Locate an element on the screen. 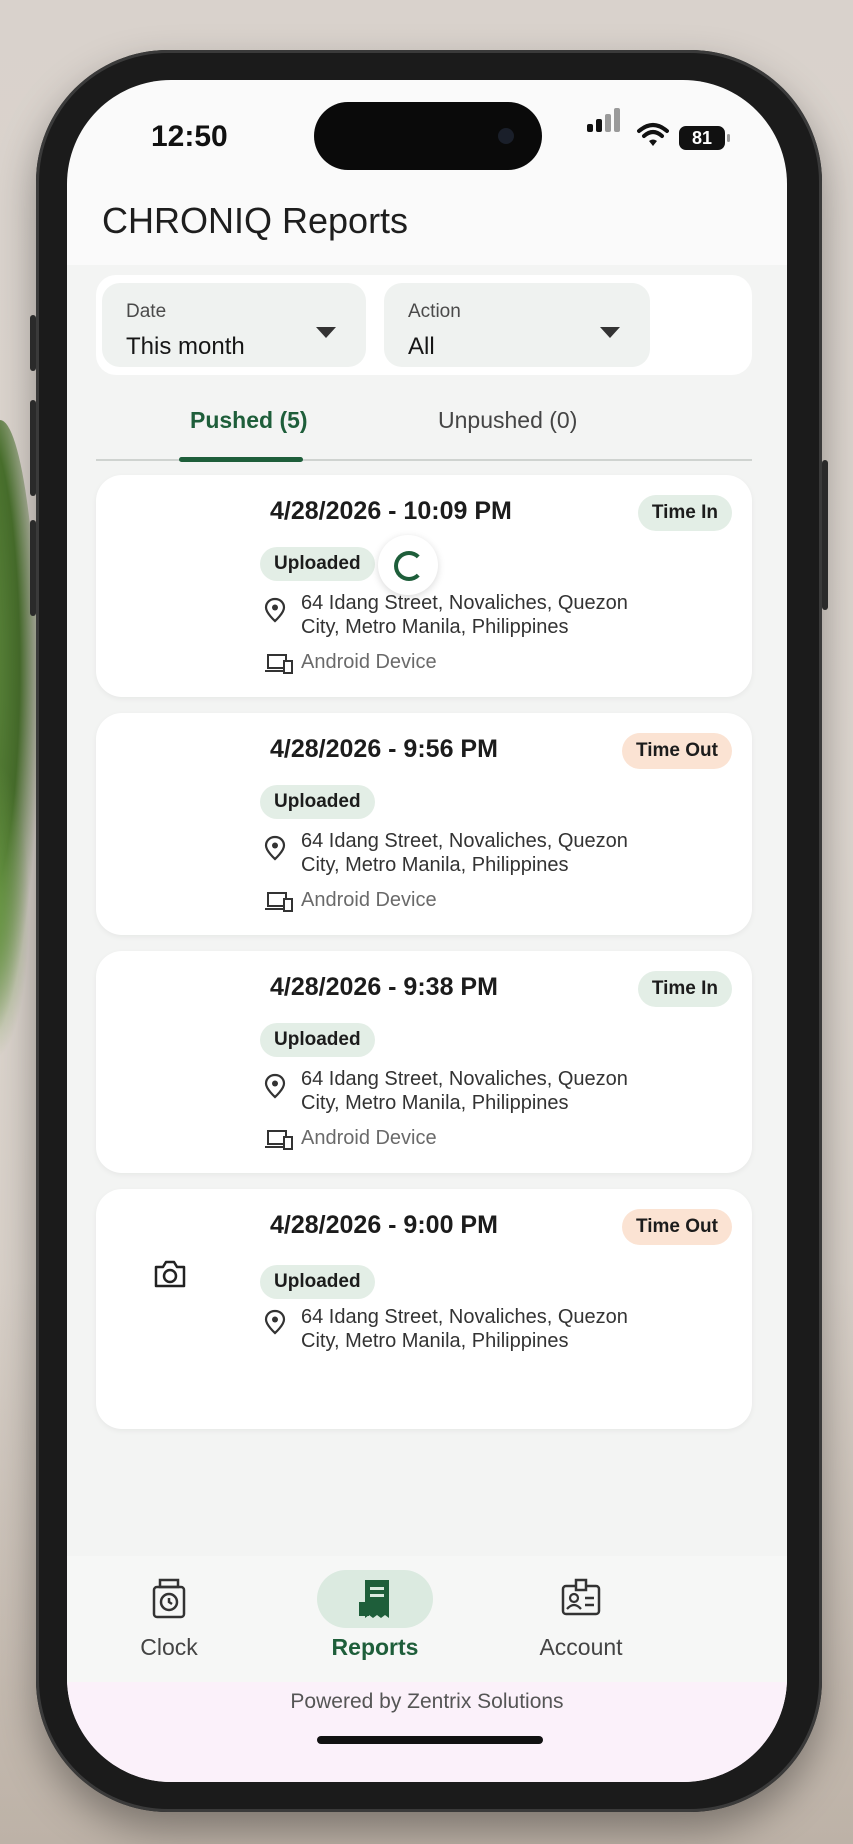  date-filter-dropdown: Date This month is located at coordinates (234, 325).